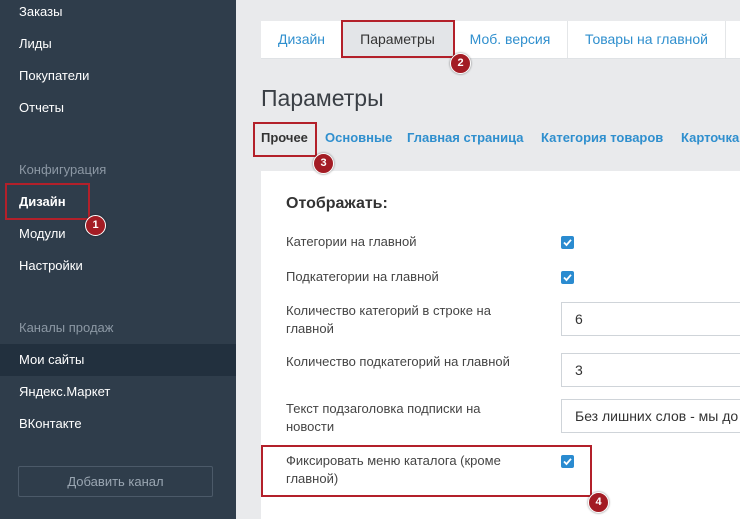 The image size is (740, 519). I want to click on input-subscription-subtitle: Без лишних слов - мы до, so click(650, 416).